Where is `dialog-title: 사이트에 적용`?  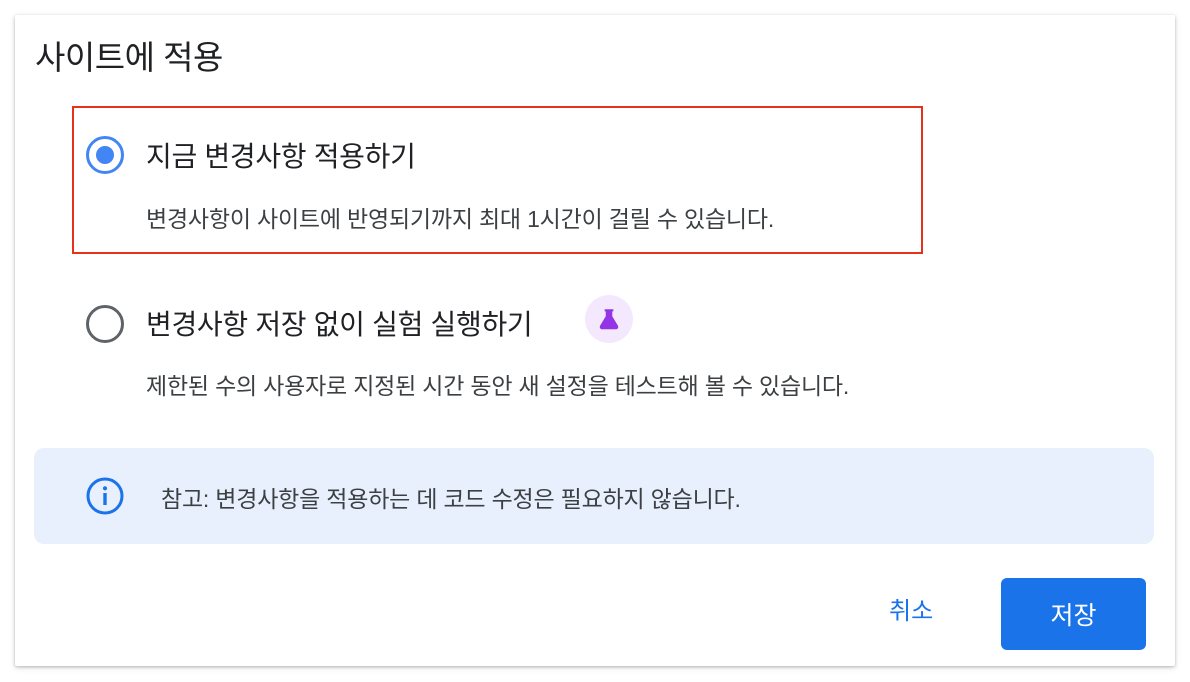 dialog-title: 사이트에 적용 is located at coordinates (129, 57).